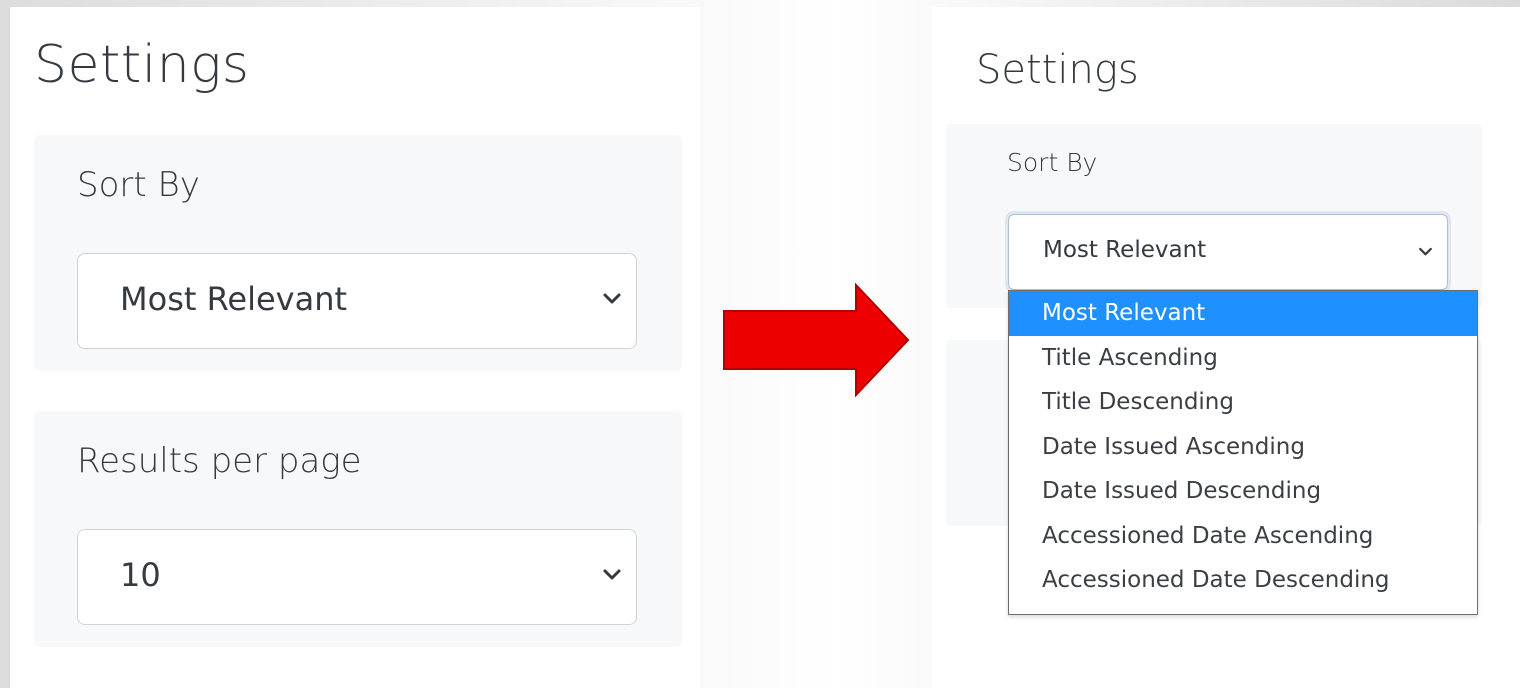 Image resolution: width=1520 pixels, height=688 pixels. I want to click on results-per-page-card: Results per page 10, so click(358, 529).